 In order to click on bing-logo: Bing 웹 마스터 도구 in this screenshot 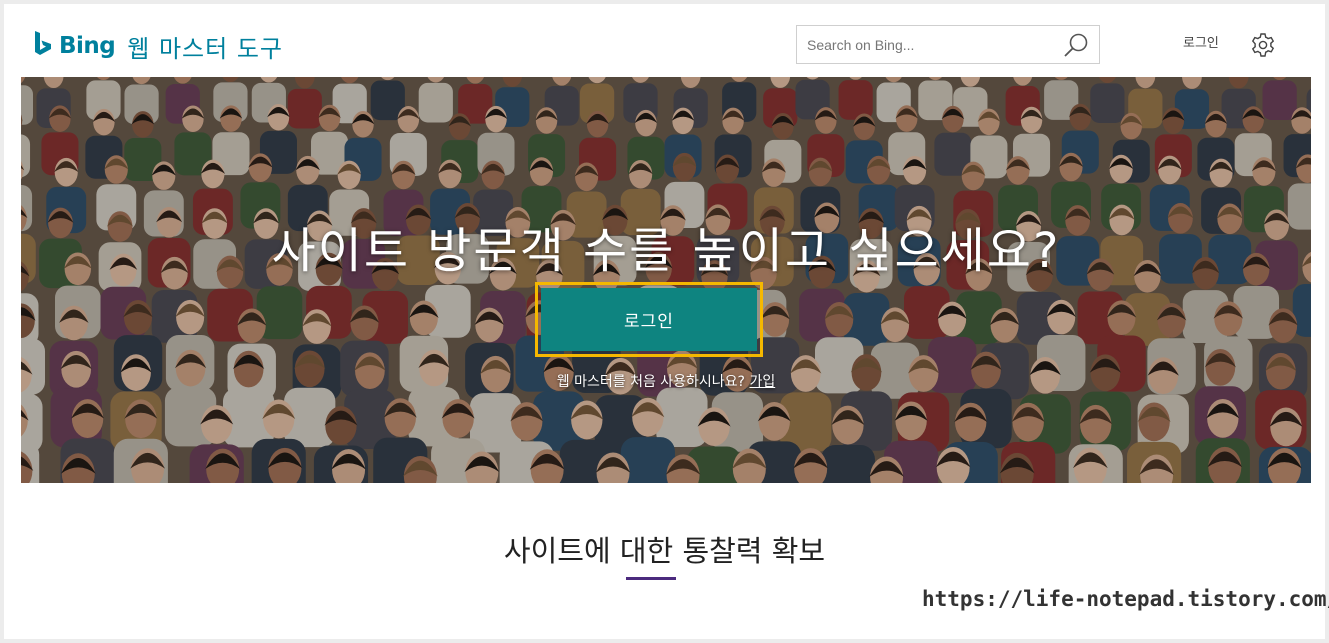, I will do `click(158, 46)`.